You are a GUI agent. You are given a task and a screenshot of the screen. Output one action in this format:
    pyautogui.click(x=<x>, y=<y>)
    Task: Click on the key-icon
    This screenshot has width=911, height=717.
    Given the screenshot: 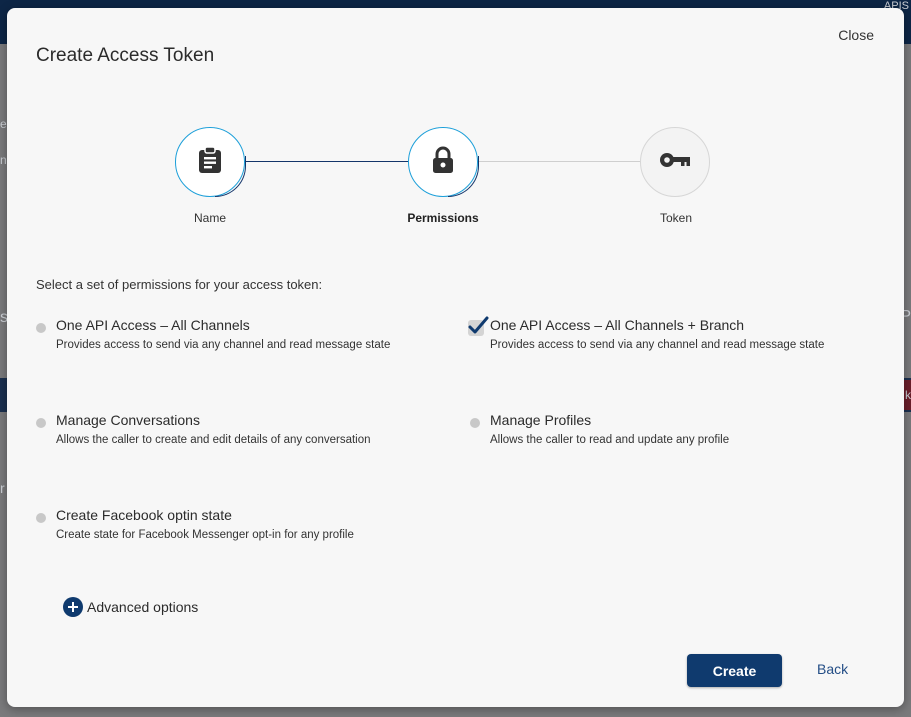 What is the action you would take?
    pyautogui.click(x=675, y=162)
    